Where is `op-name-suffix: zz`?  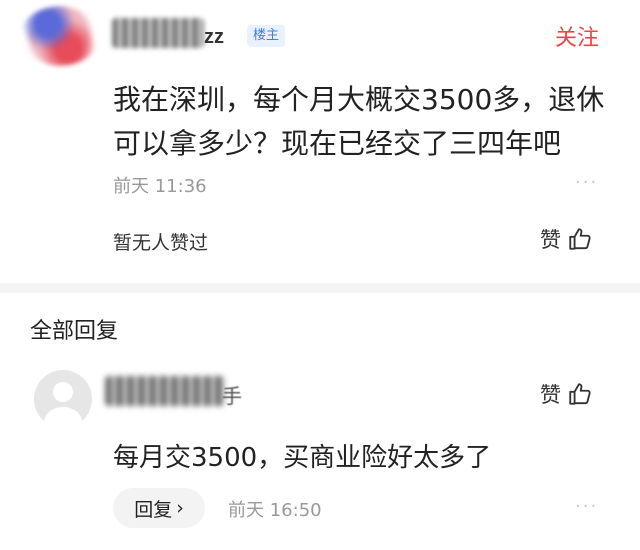 op-name-suffix: zz is located at coordinates (214, 37).